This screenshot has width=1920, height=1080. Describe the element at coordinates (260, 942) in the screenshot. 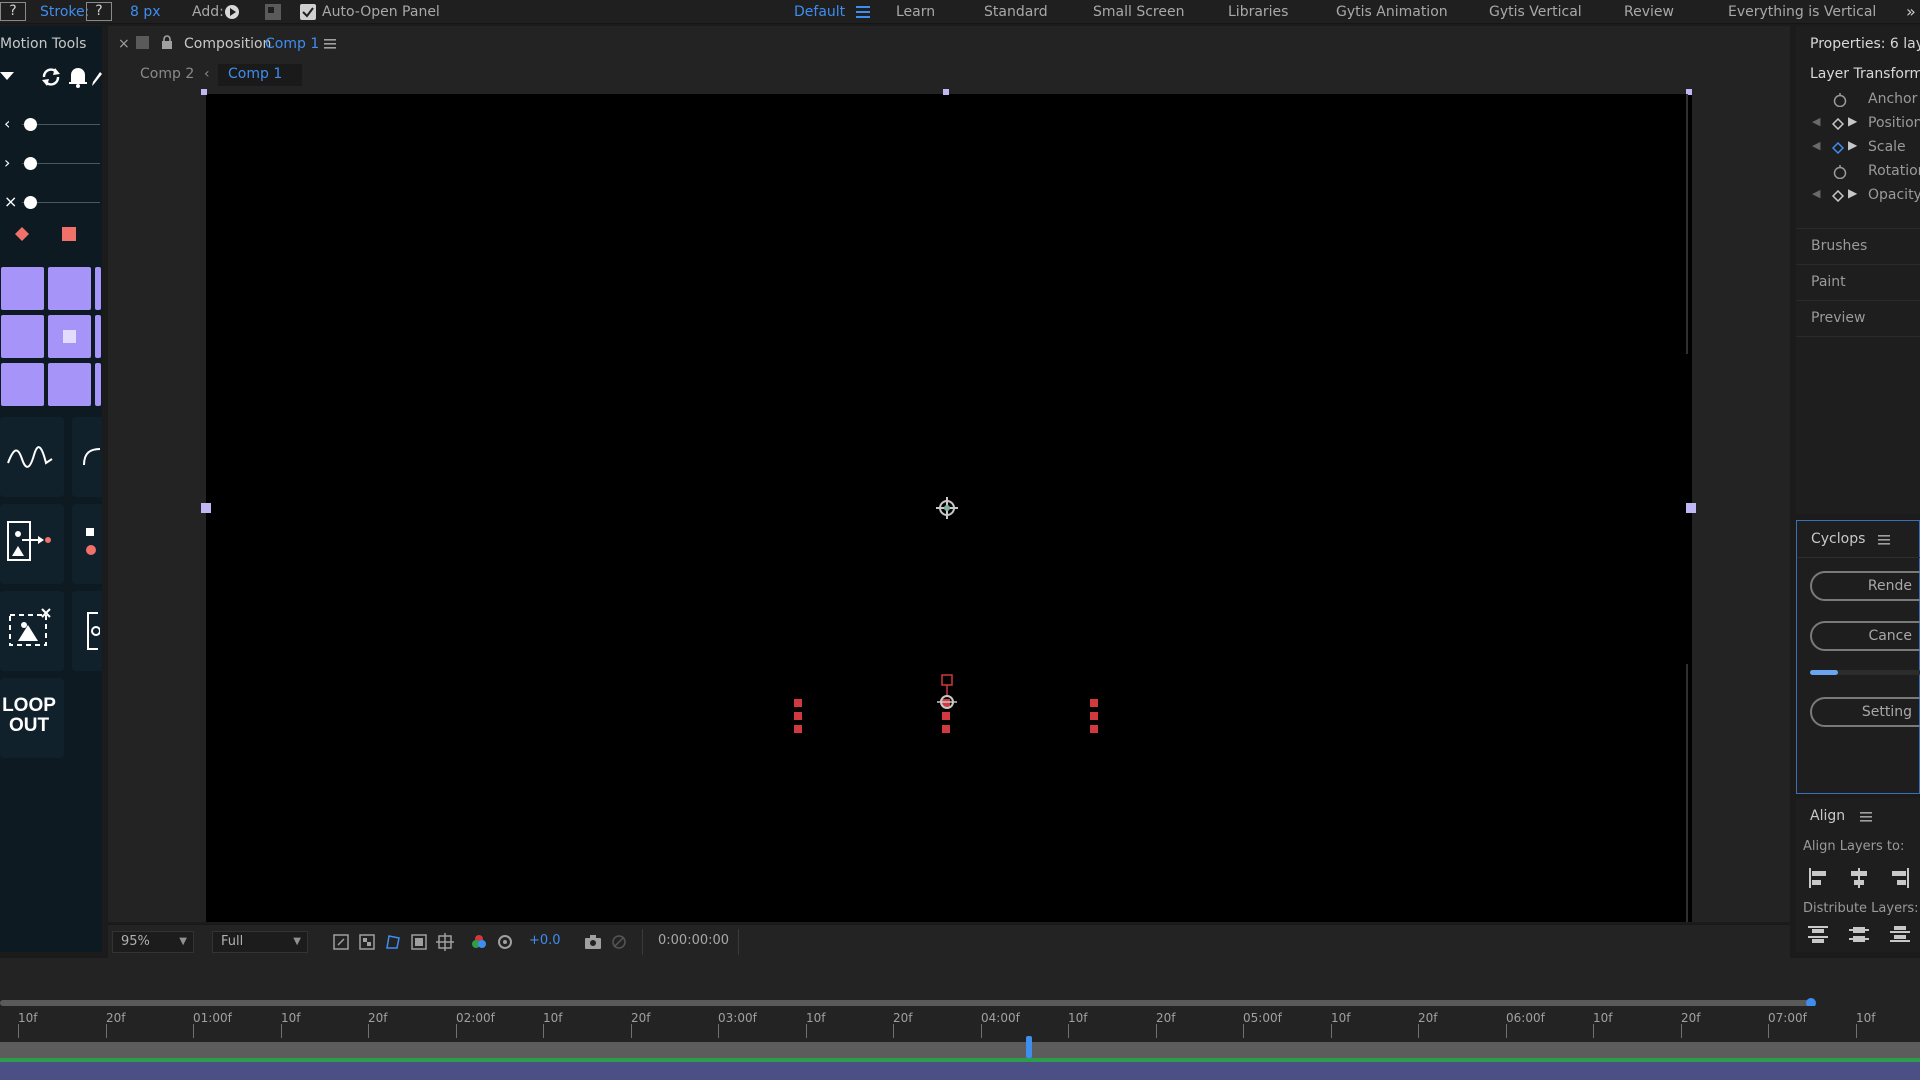

I see `resolution-dropdown: Full ▼` at that location.